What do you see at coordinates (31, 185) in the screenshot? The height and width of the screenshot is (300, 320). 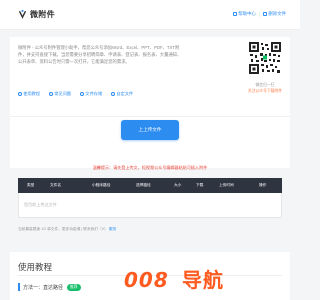 I see `col-type: 类型` at bounding box center [31, 185].